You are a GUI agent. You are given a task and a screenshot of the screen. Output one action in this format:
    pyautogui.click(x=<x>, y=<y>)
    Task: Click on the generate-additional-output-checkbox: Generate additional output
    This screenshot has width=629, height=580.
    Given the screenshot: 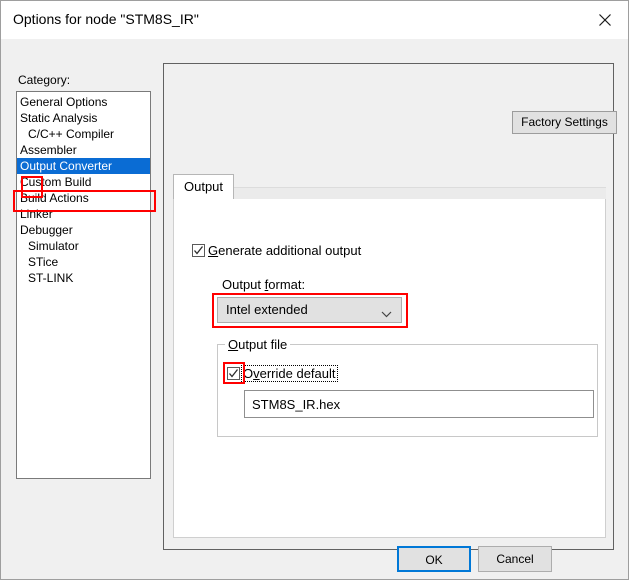 What is the action you would take?
    pyautogui.click(x=276, y=250)
    